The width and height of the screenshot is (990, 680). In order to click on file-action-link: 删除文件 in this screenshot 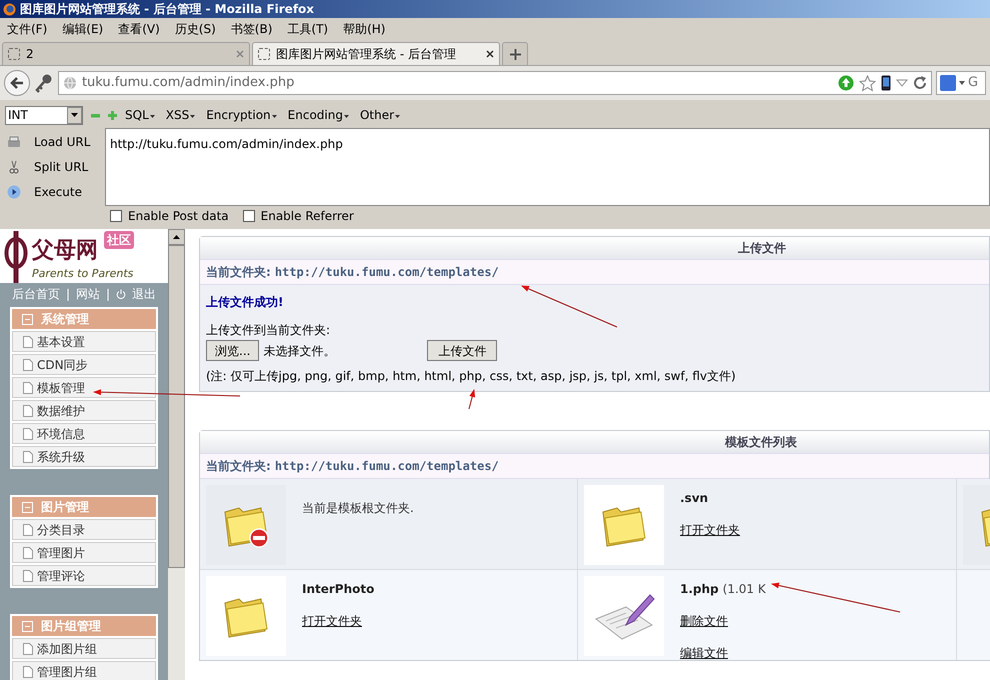, I will do `click(723, 621)`.